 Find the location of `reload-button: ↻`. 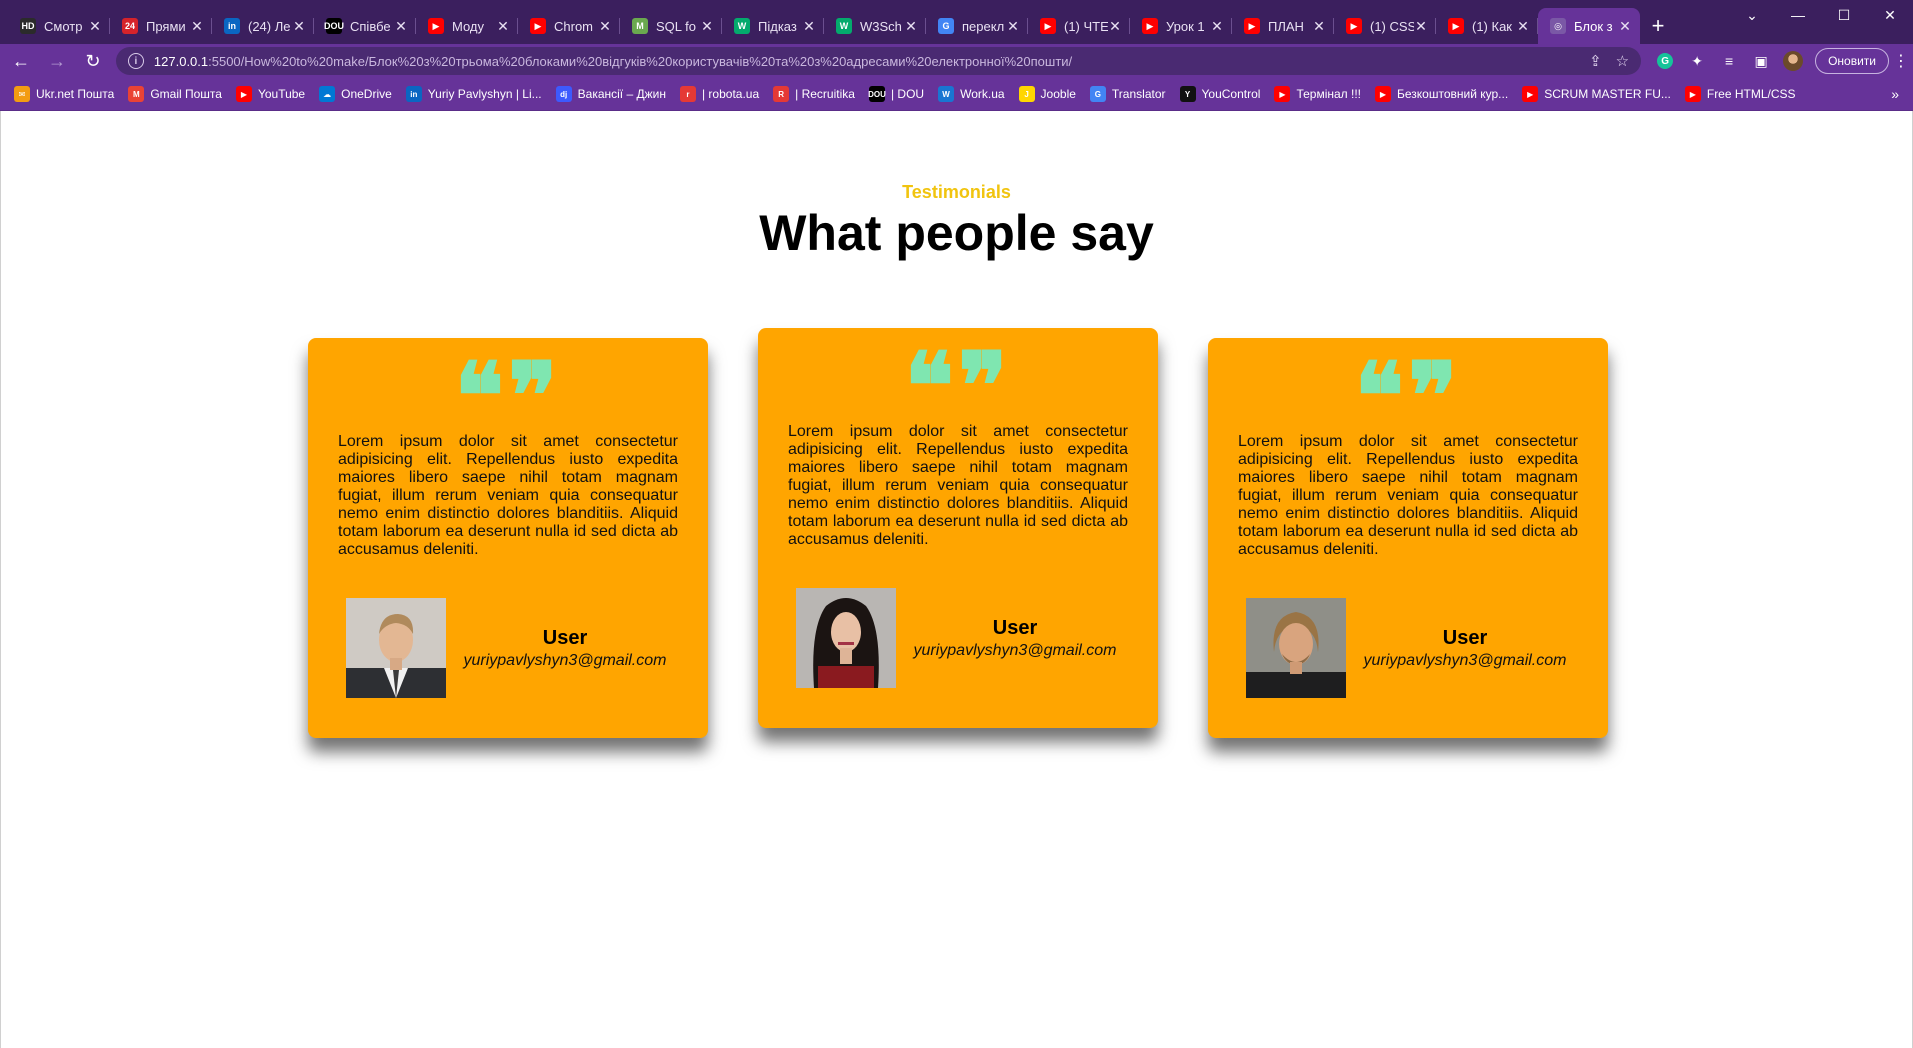

reload-button: ↻ is located at coordinates (93, 61).